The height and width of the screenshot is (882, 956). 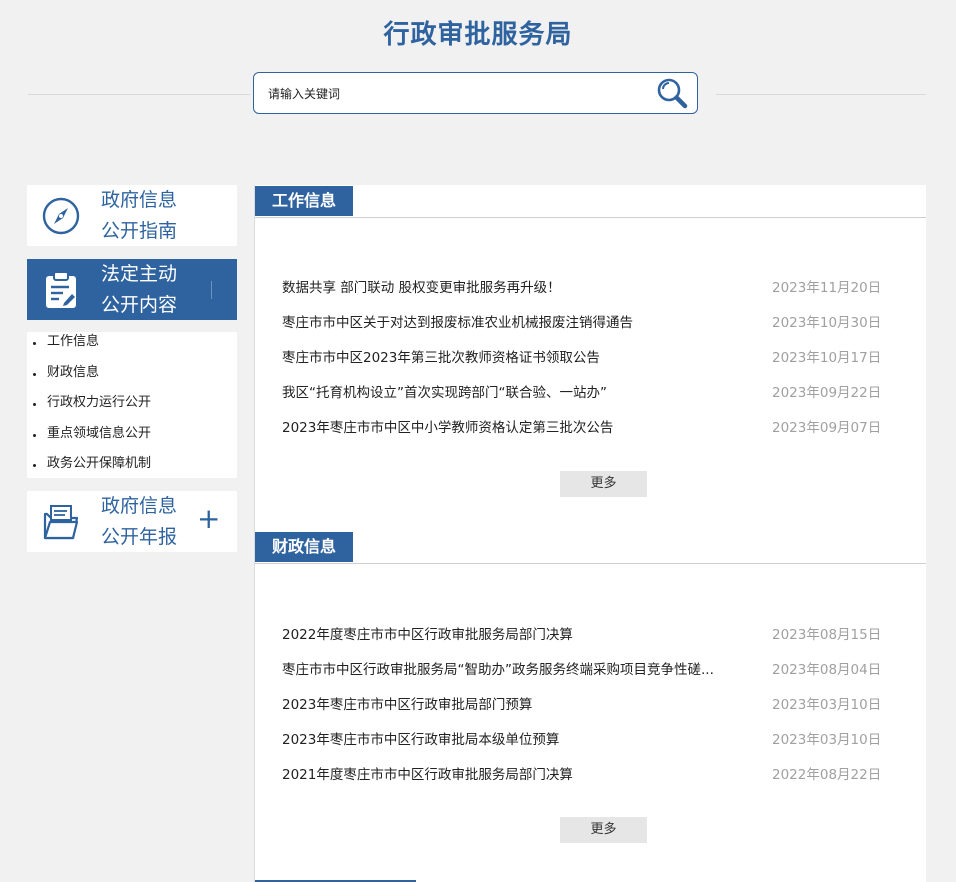 What do you see at coordinates (517, 356) in the screenshot?
I see `news-title: 枣庄市市中区2023年第三批次教师资格证书领取公告` at bounding box center [517, 356].